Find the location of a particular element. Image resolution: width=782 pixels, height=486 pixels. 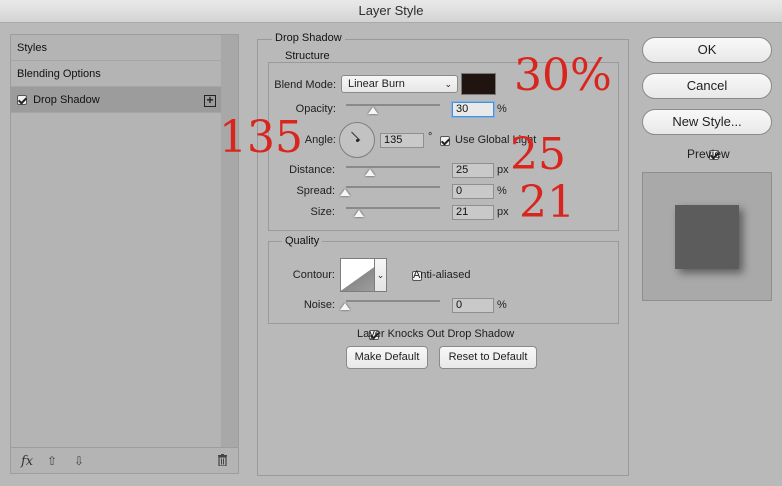

angle-center-dot is located at coordinates (357, 140).